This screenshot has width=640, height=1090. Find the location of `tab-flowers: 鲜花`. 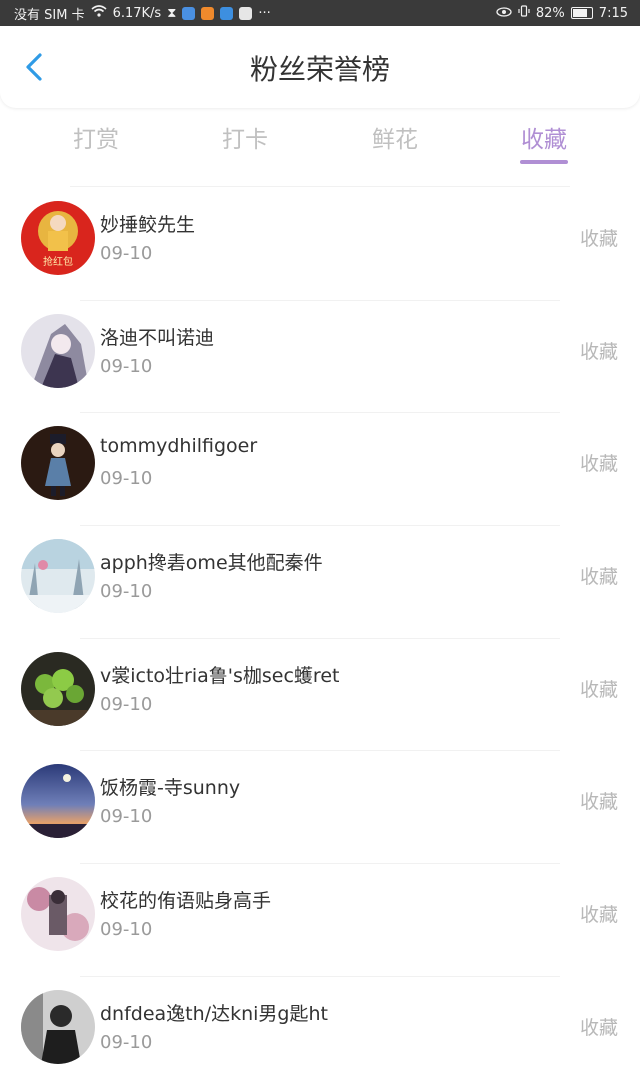

tab-flowers: 鲜花 is located at coordinates (395, 137).